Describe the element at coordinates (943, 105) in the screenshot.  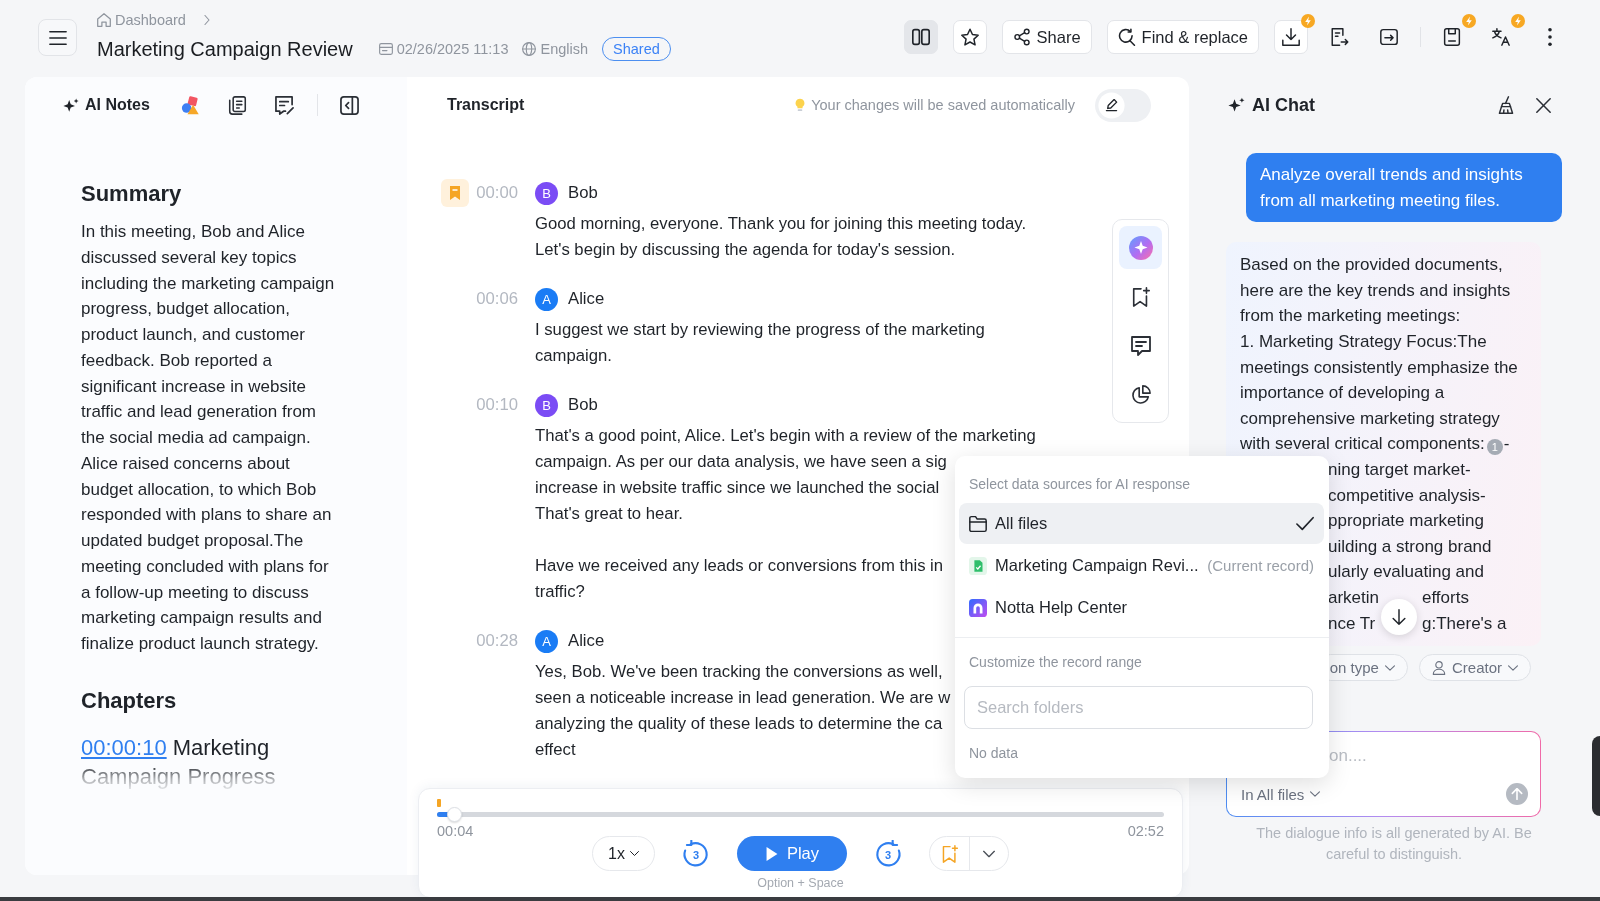
I see `autosave-text: Your changes will be saved automatically` at that location.